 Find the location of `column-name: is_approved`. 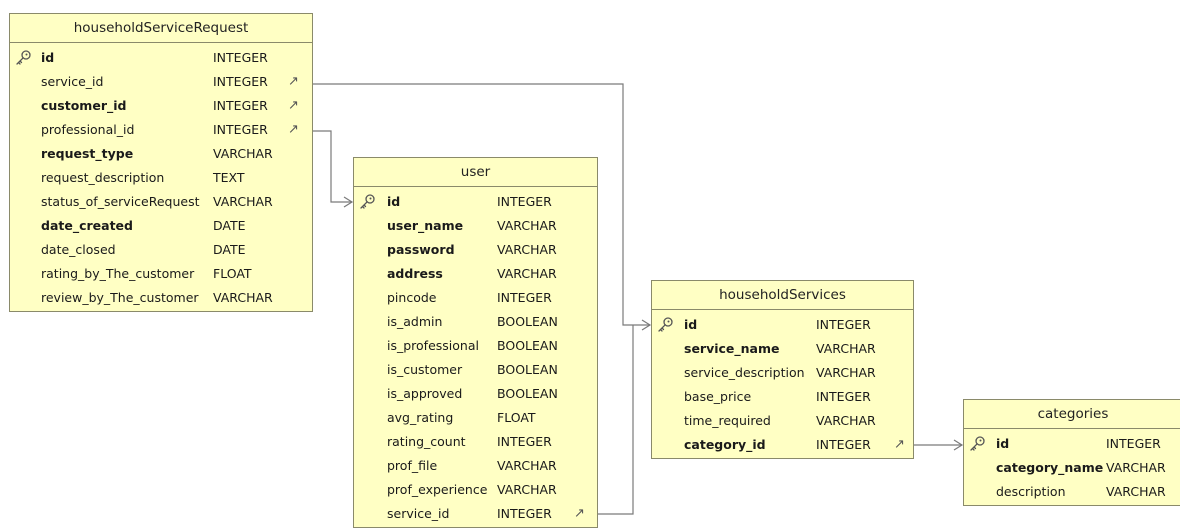

column-name: is_approved is located at coordinates (425, 393).